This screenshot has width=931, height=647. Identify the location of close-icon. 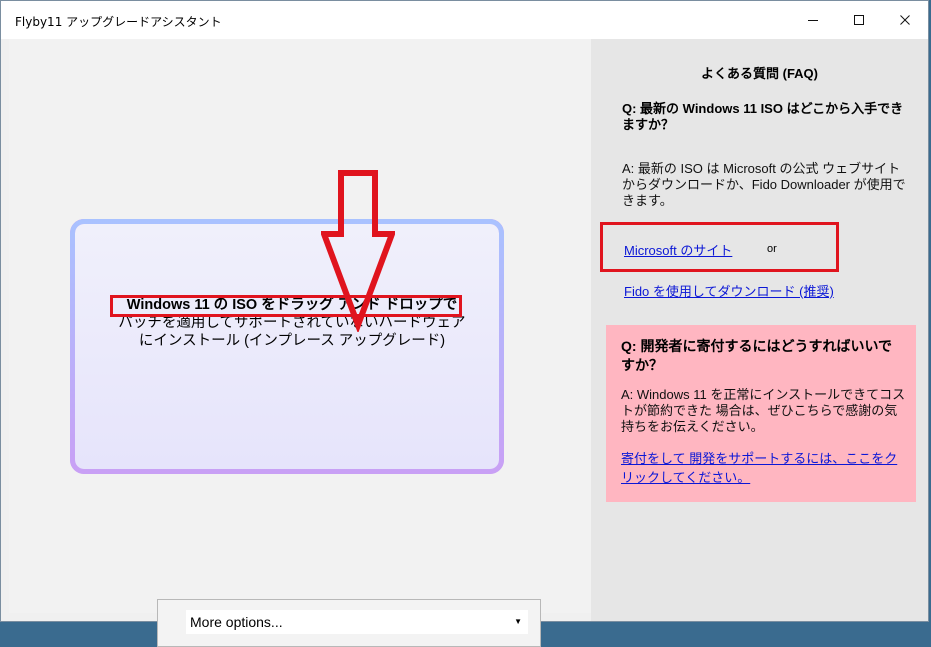
(905, 20).